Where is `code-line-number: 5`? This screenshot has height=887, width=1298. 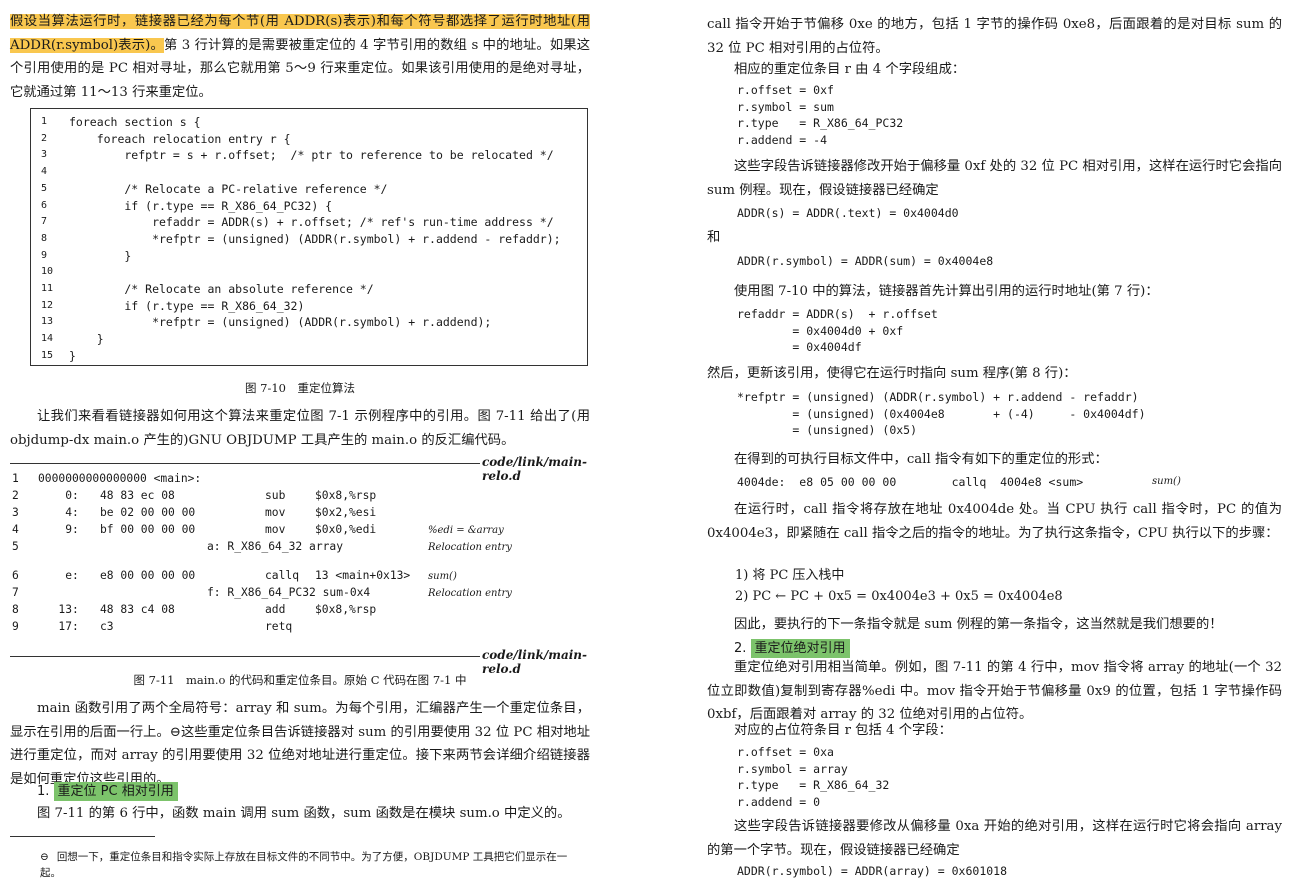
code-line-number: 5 is located at coordinates (44, 188).